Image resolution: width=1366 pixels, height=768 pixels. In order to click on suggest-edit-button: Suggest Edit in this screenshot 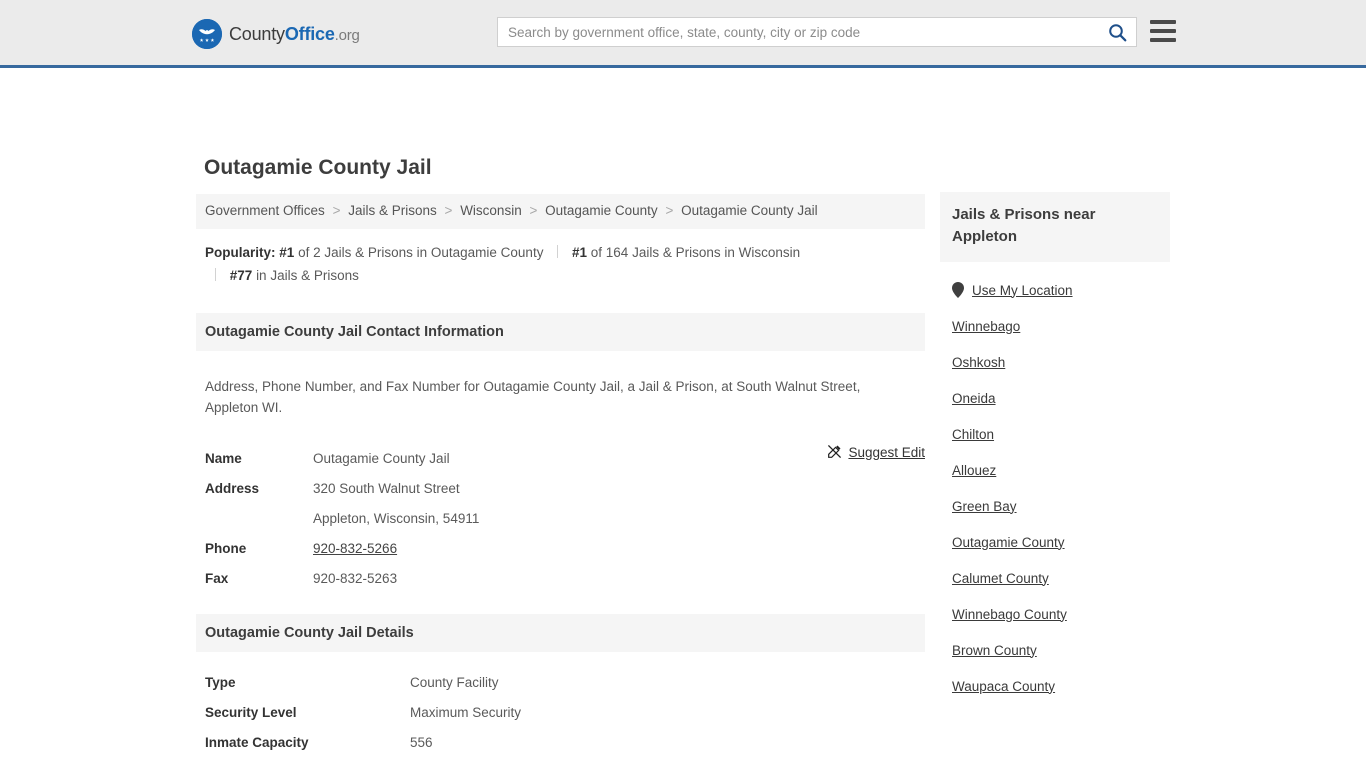, I will do `click(876, 453)`.